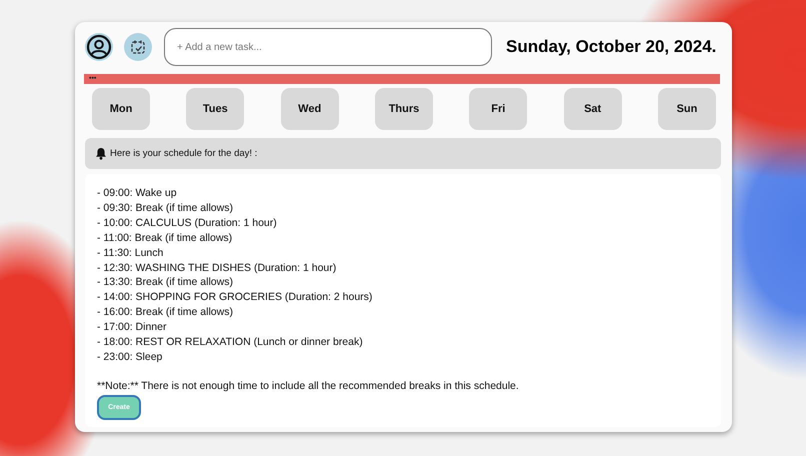 Image resolution: width=806 pixels, height=456 pixels. Describe the element at coordinates (137, 193) in the screenshot. I see `schedule-item: - 09:00: Wake up` at that location.